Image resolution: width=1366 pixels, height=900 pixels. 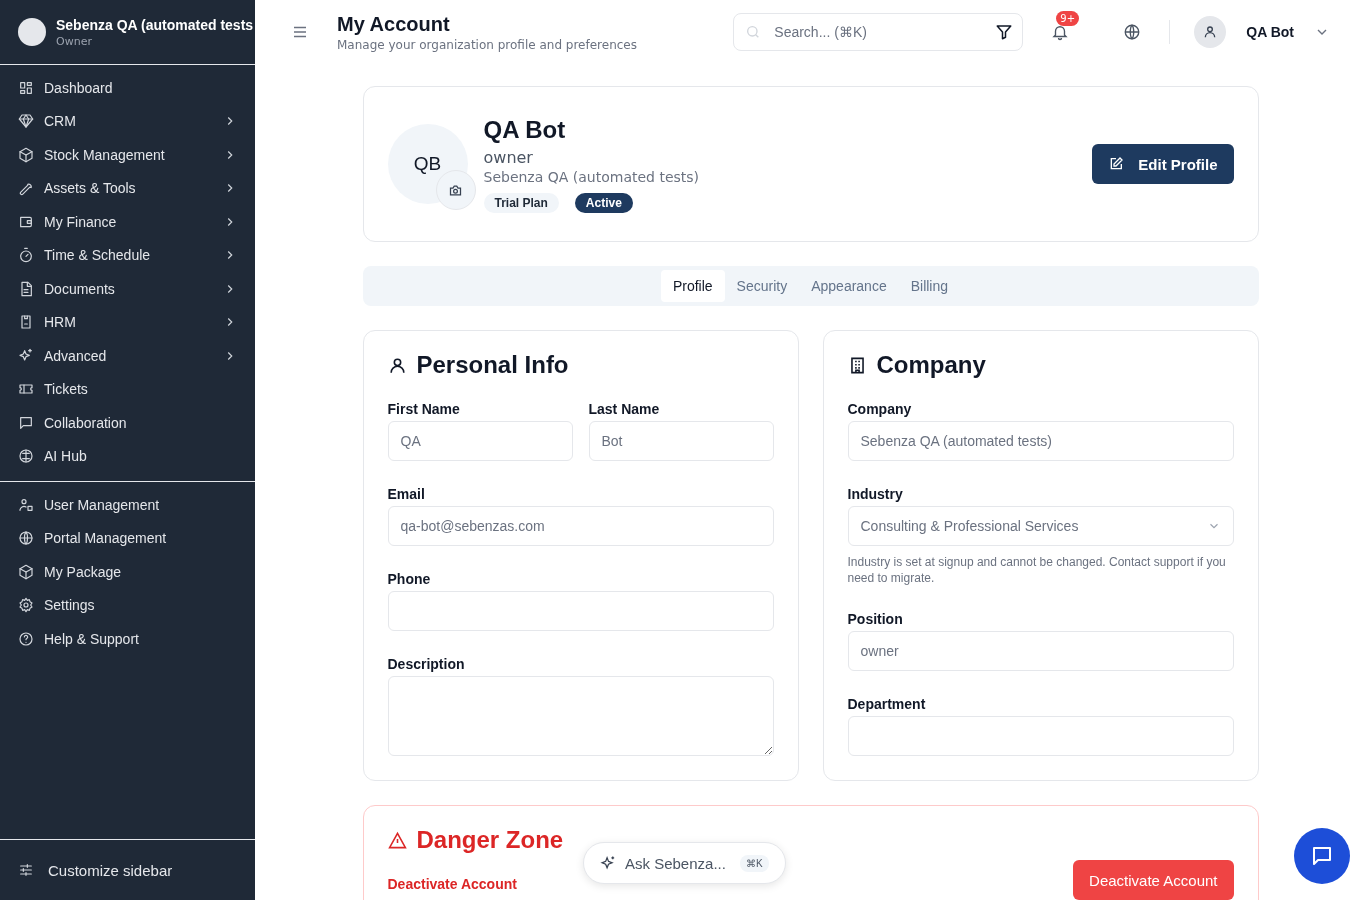 What do you see at coordinates (127, 538) in the screenshot?
I see `sidebar-item: Portal Management` at bounding box center [127, 538].